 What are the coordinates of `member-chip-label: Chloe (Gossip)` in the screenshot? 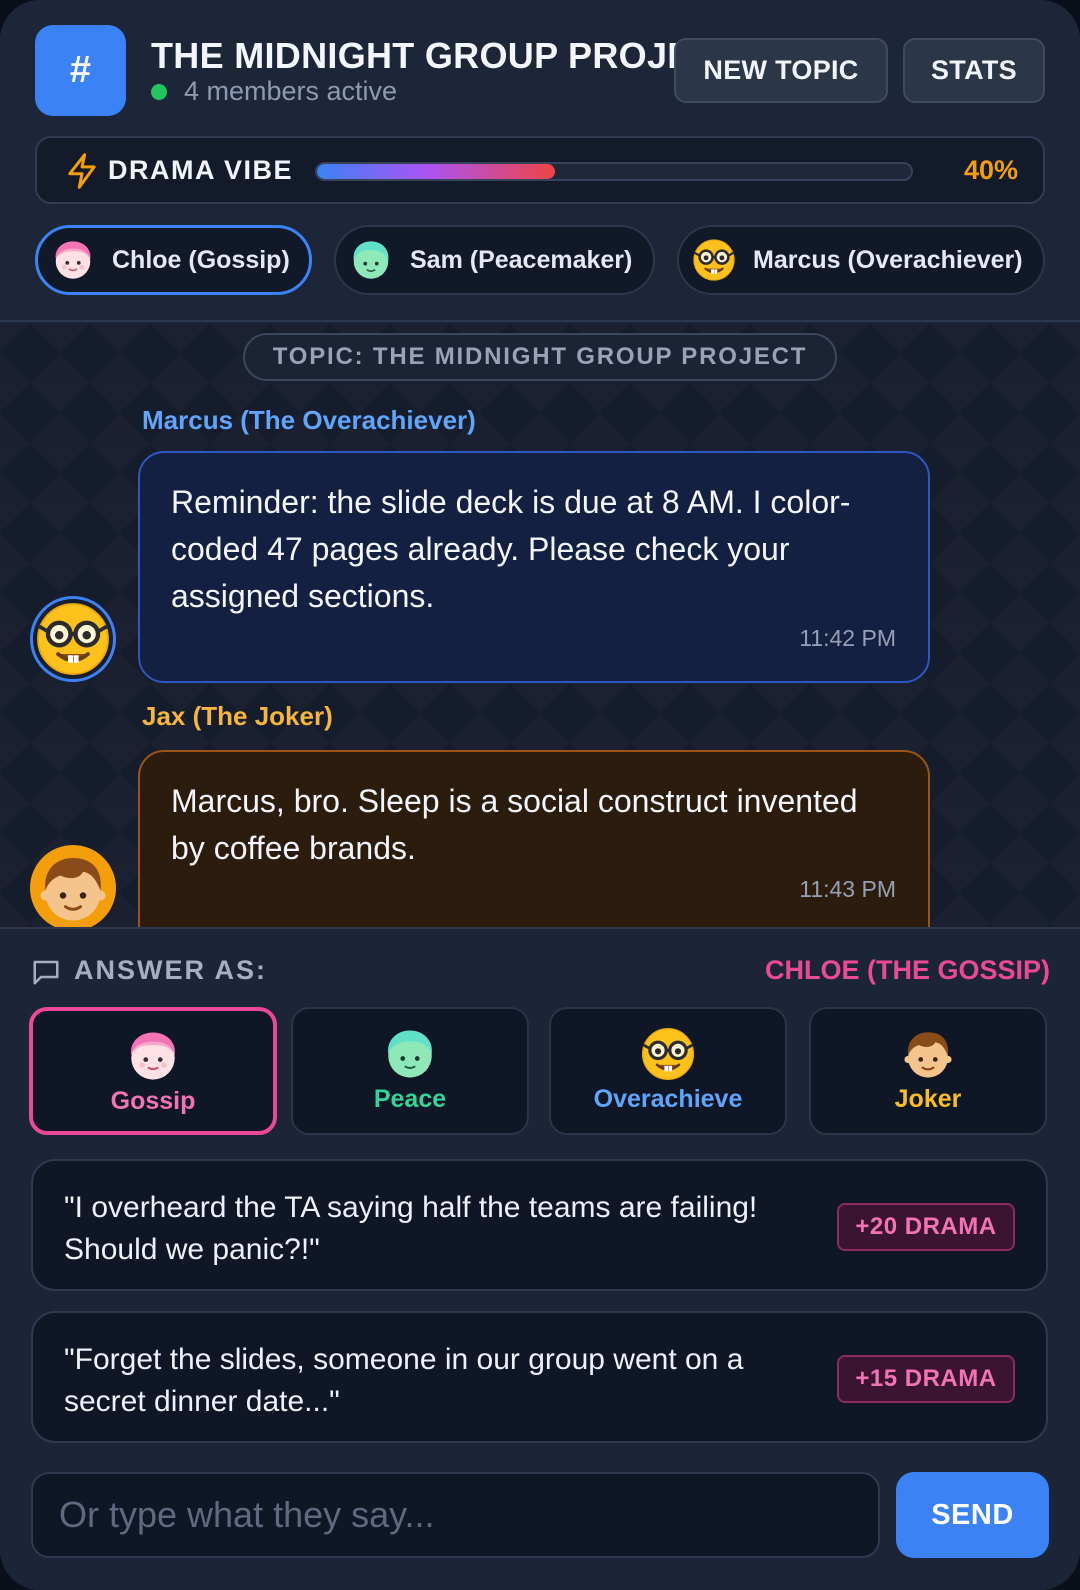 It's located at (201, 259).